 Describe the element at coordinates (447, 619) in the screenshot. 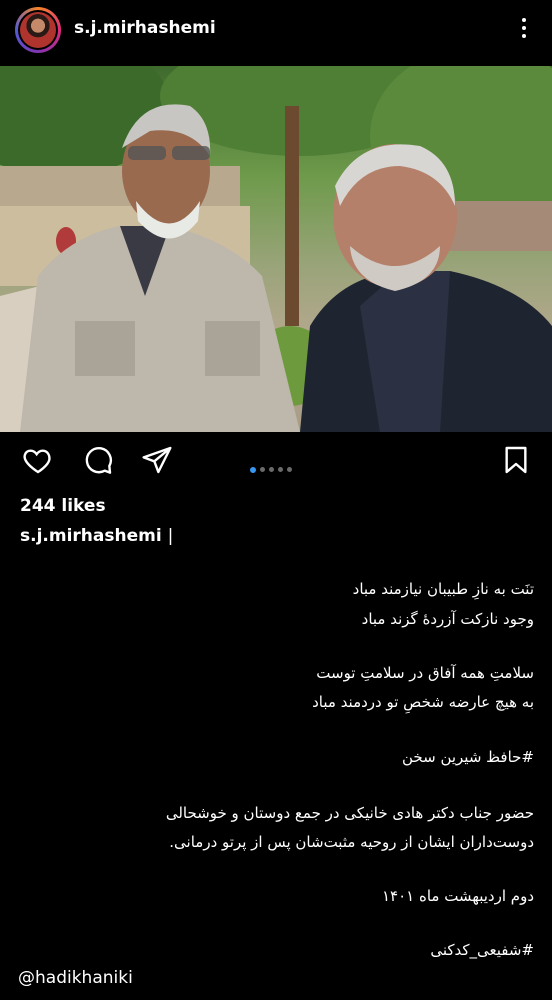

I see `caption-line: وجود نازکت آزردهٔ گزند مباد` at that location.